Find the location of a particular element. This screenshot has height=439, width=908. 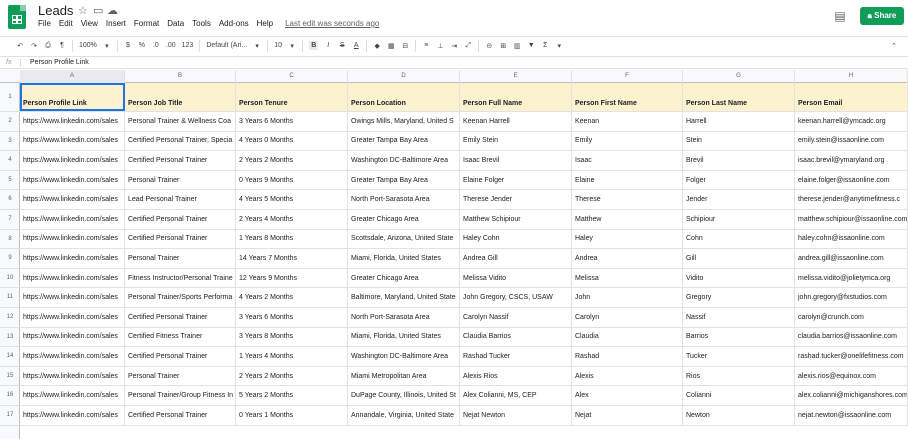

cell-e: Isaac Brevil is located at coordinates (516, 160).